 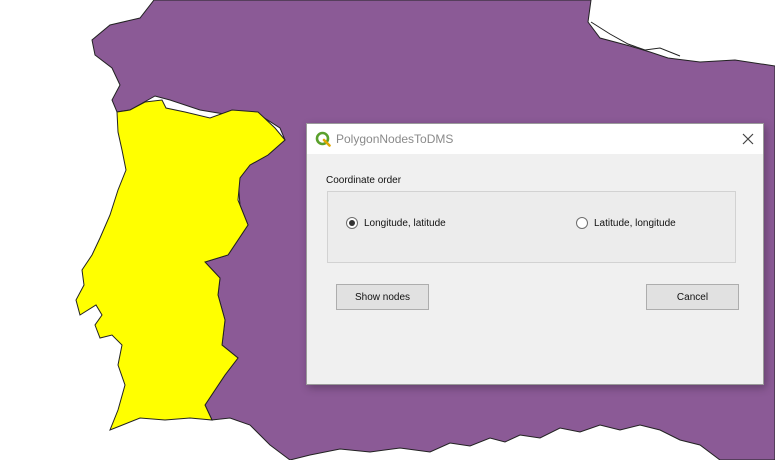 I want to click on radio-label-lon-lat: Longitude, latitude, so click(x=405, y=223).